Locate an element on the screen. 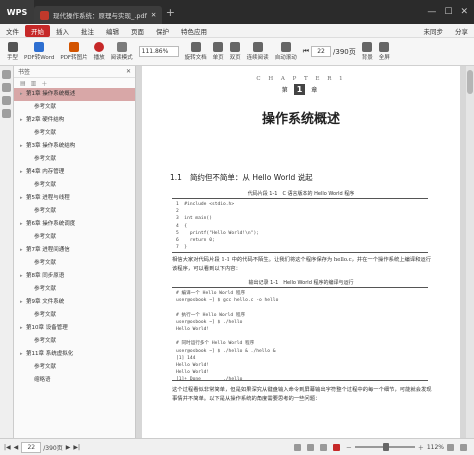  background-button: 背景 is located at coordinates (367, 52).